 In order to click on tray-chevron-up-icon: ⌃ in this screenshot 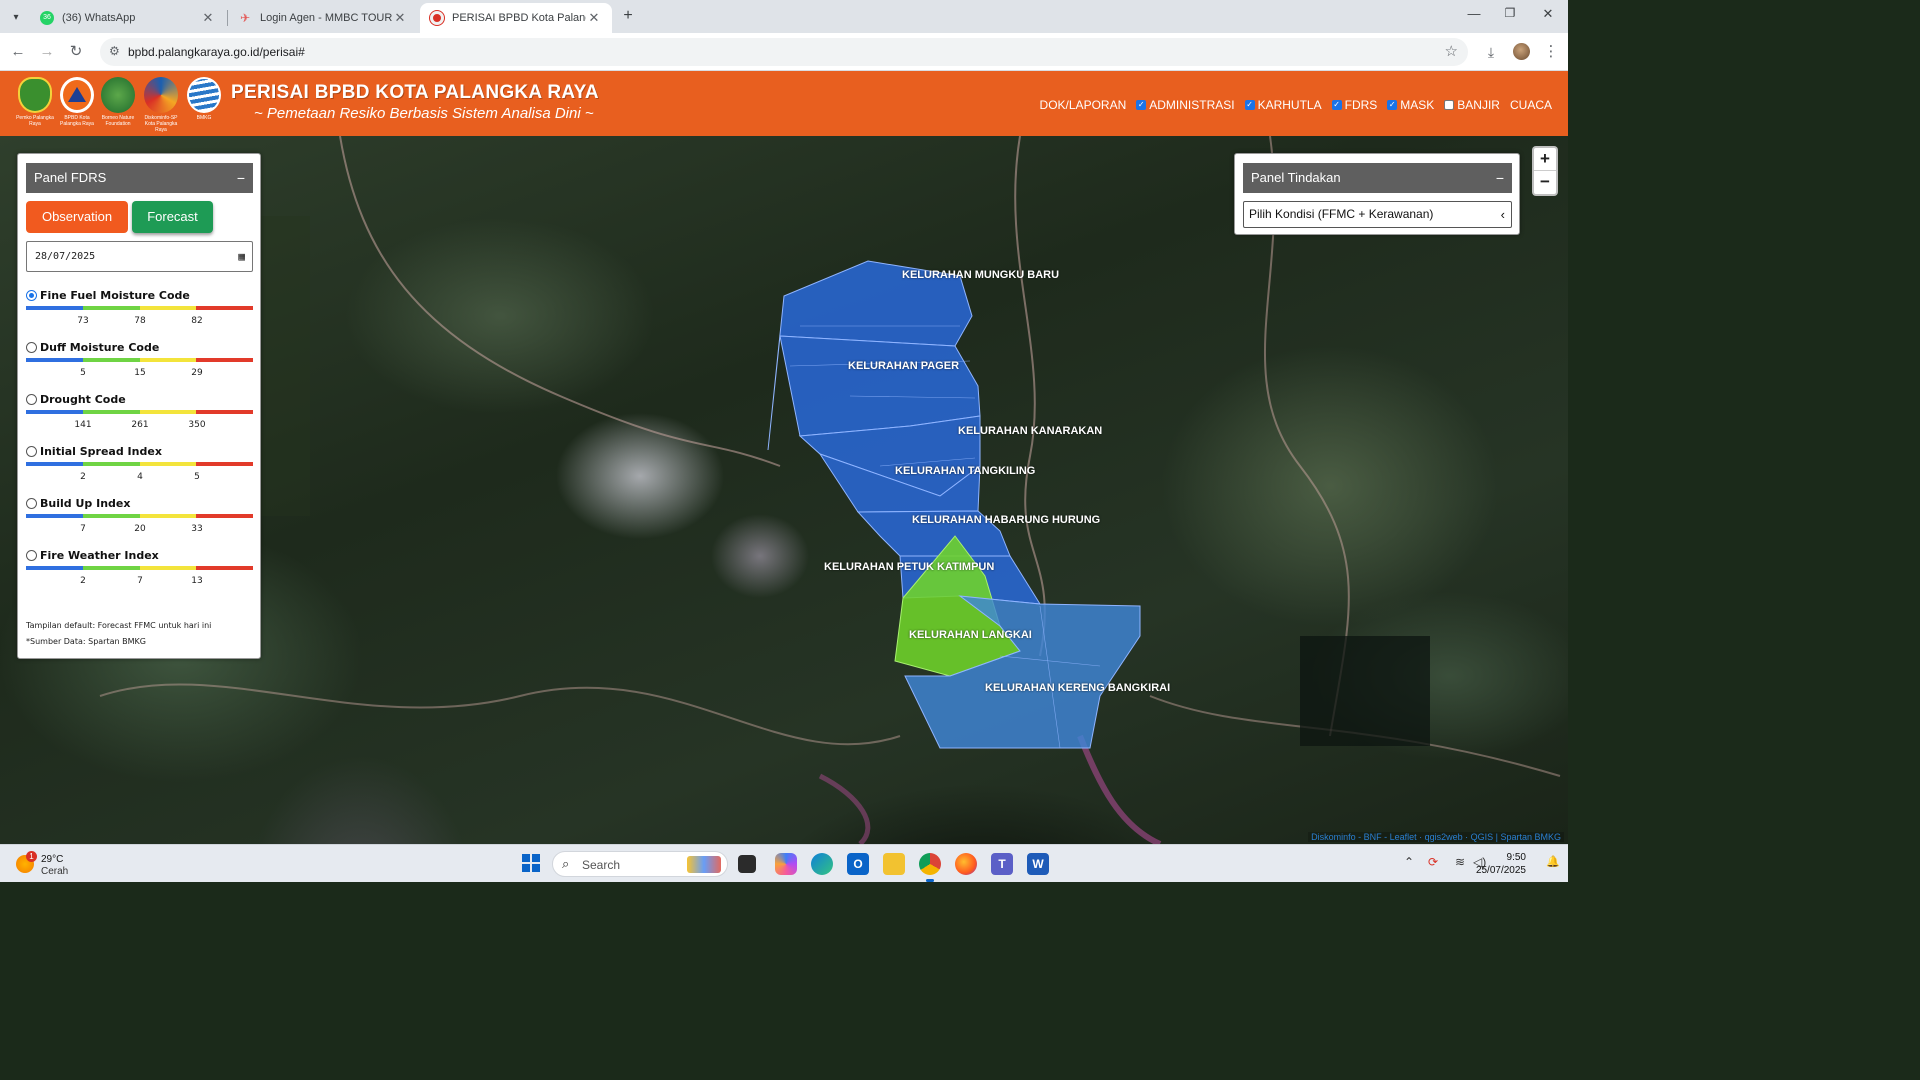, I will do `click(1409, 862)`.